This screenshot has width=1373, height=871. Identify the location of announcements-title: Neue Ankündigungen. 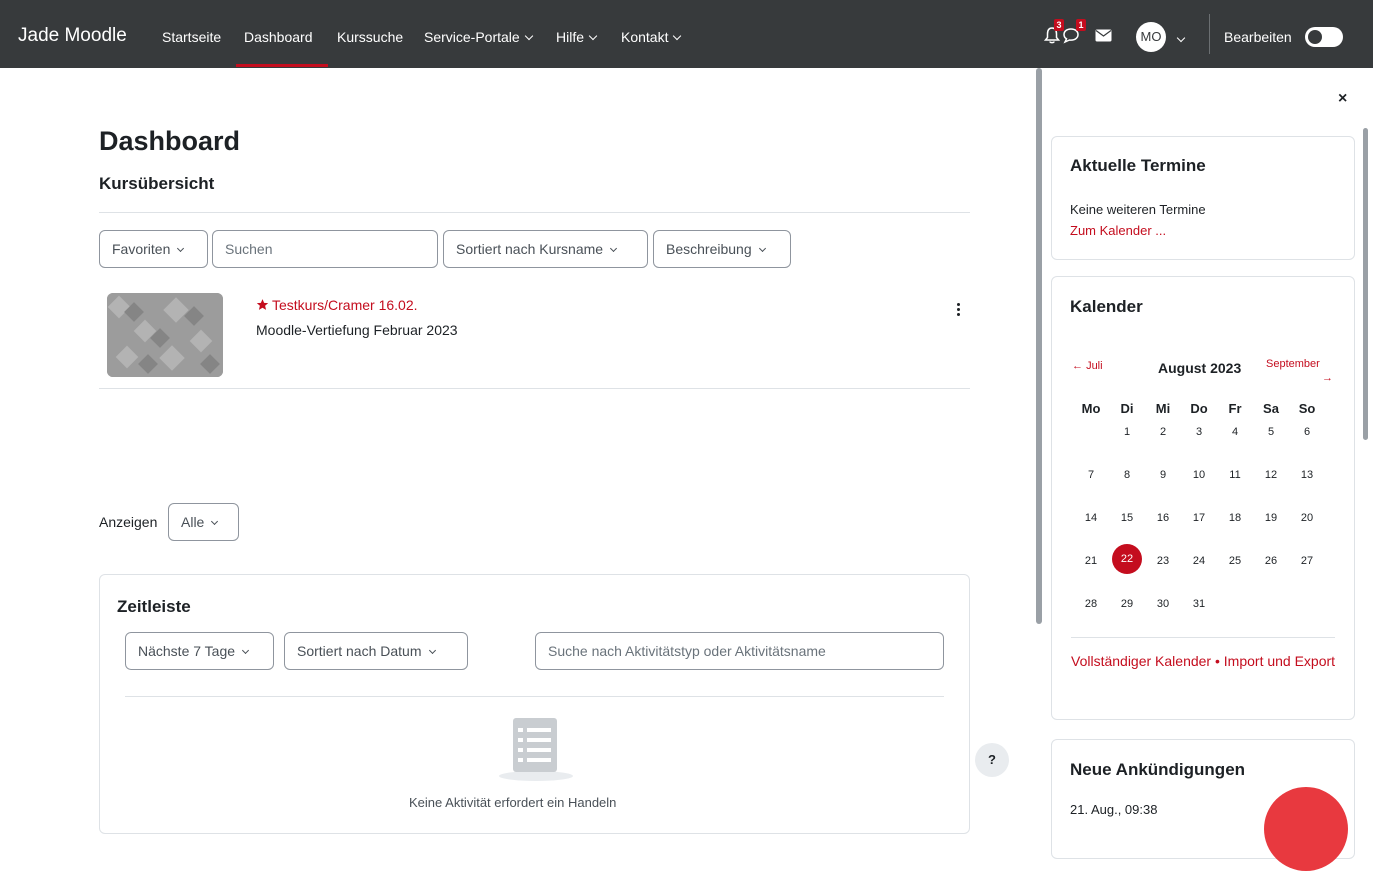
(1158, 769).